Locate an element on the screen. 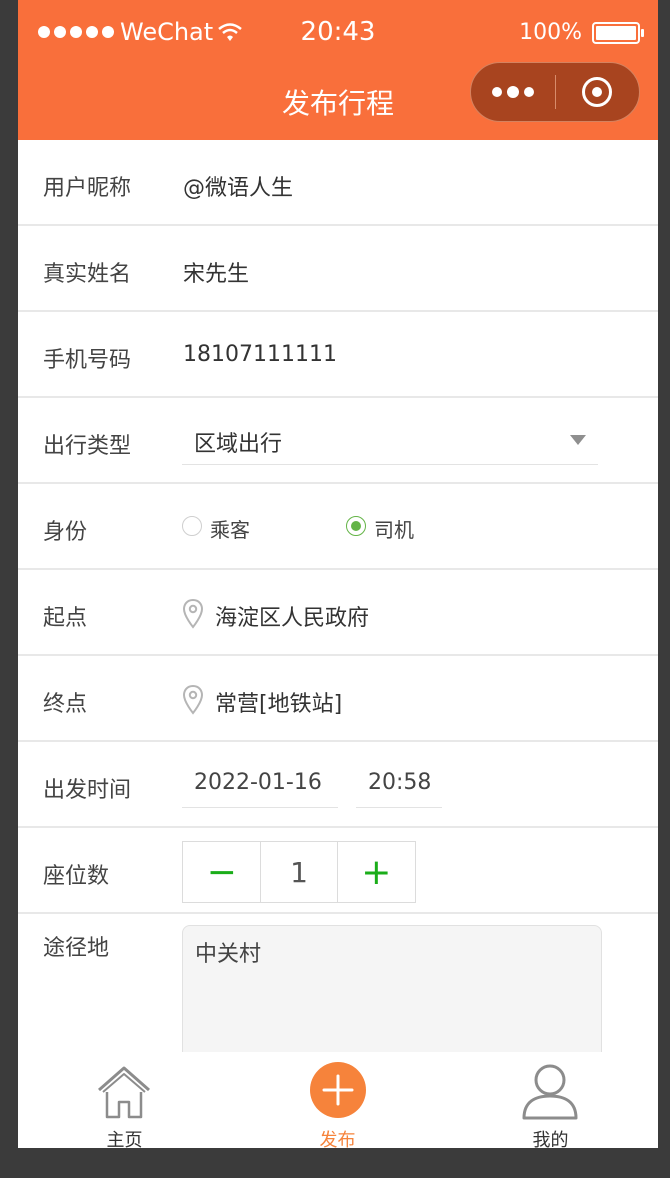 Image resolution: width=670 pixels, height=1178 pixels. close-button is located at coordinates (597, 92).